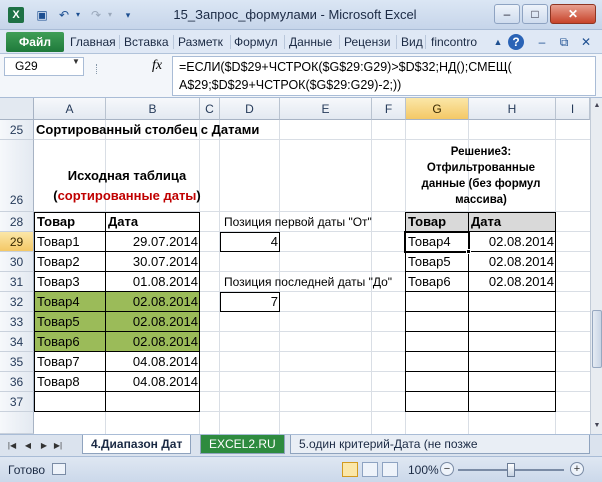 The width and height of the screenshot is (602, 482). Describe the element at coordinates (573, 14) in the screenshot. I see `close-button: ✕` at that location.